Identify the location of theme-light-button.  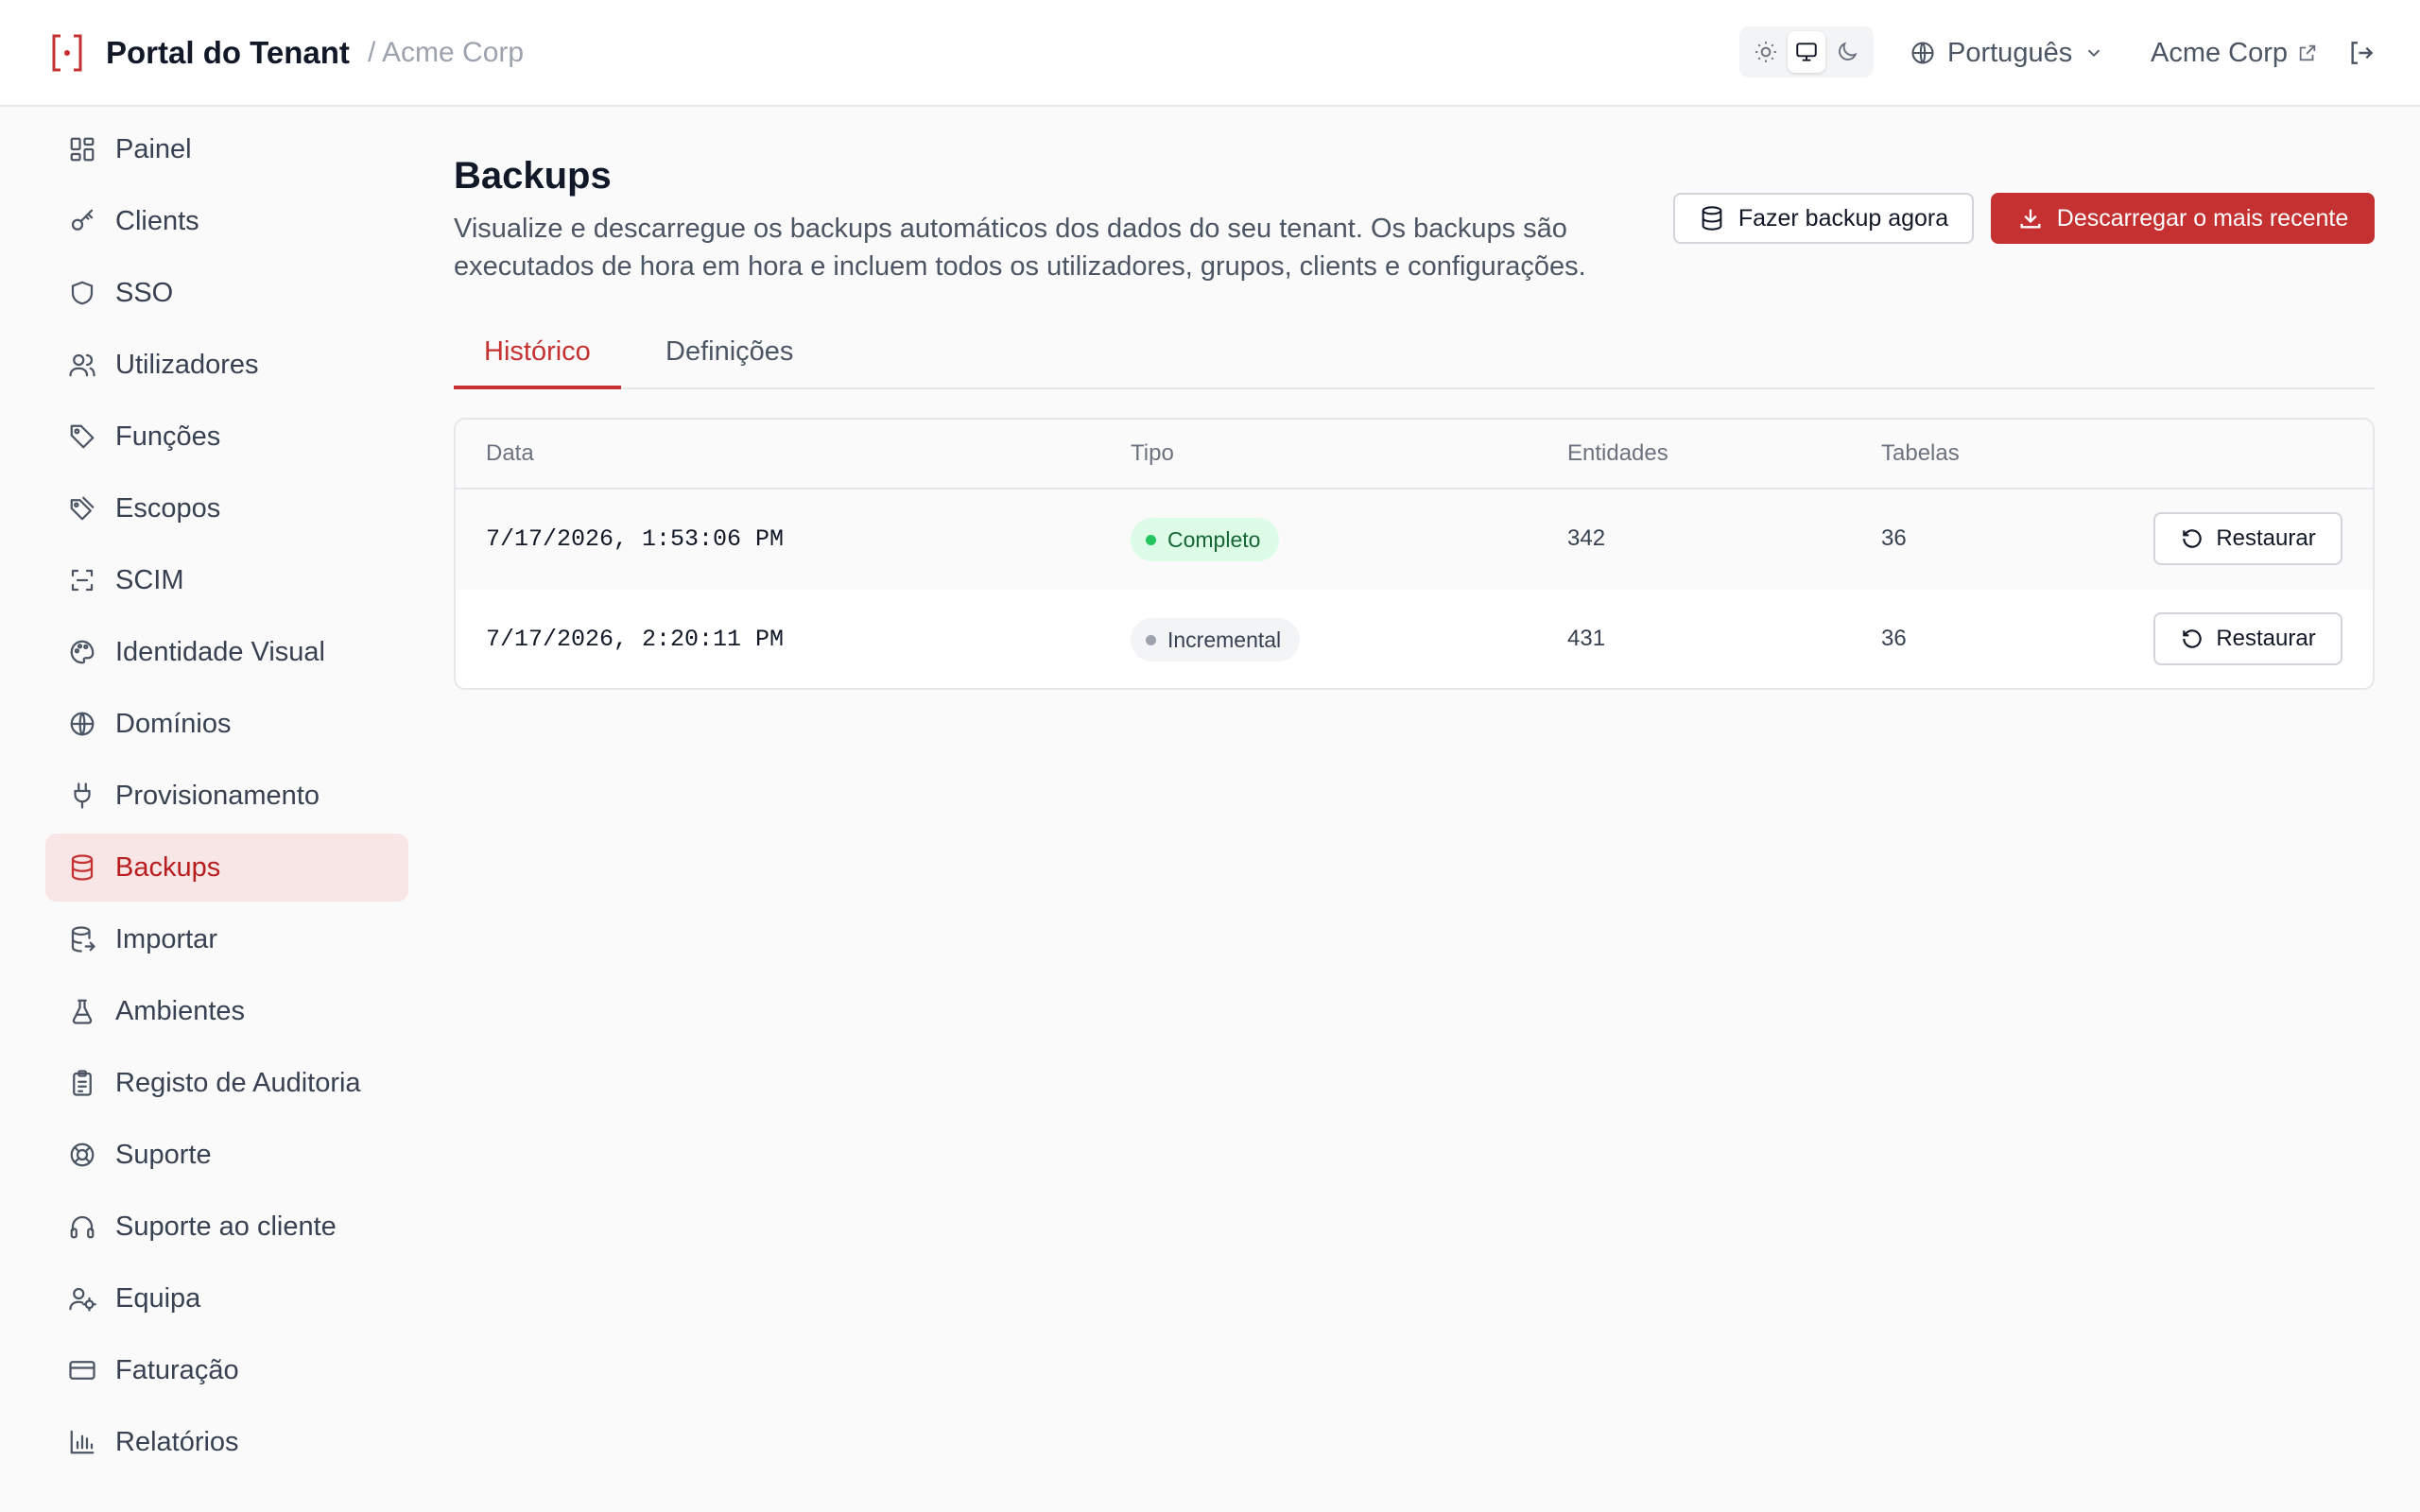
(1766, 52).